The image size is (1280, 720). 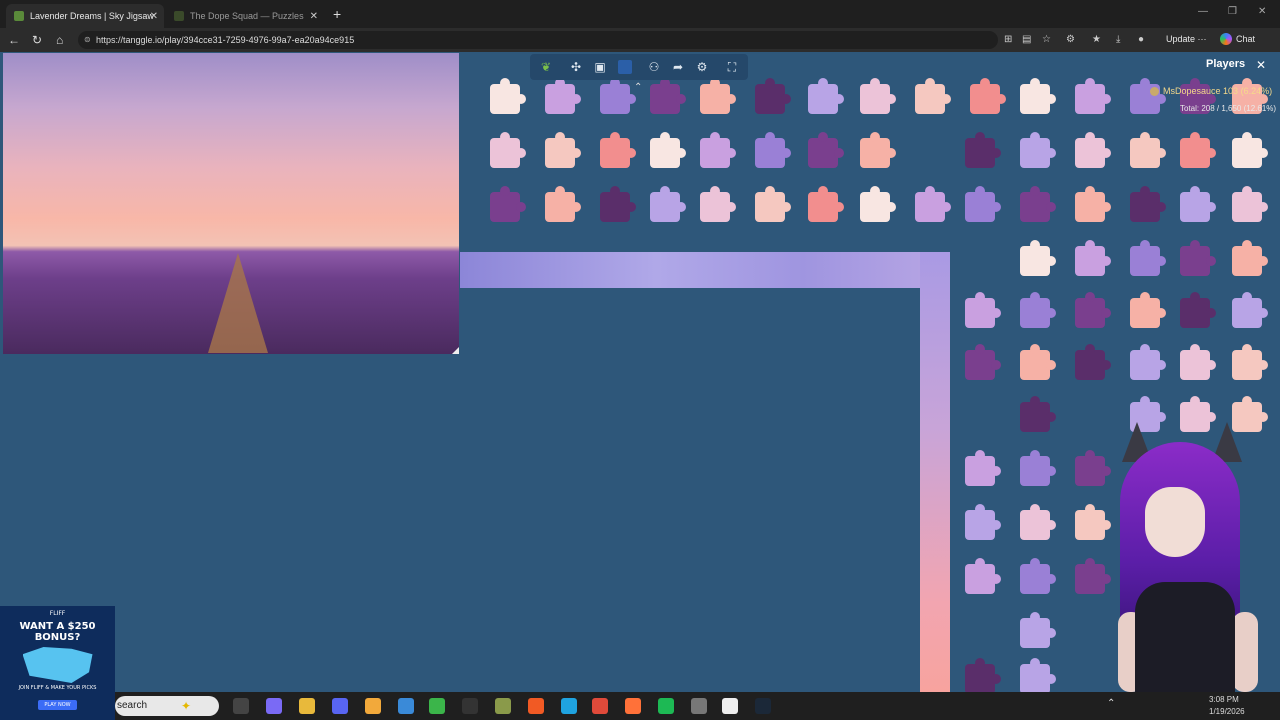 What do you see at coordinates (666, 706) in the screenshot?
I see `spotify-icon` at bounding box center [666, 706].